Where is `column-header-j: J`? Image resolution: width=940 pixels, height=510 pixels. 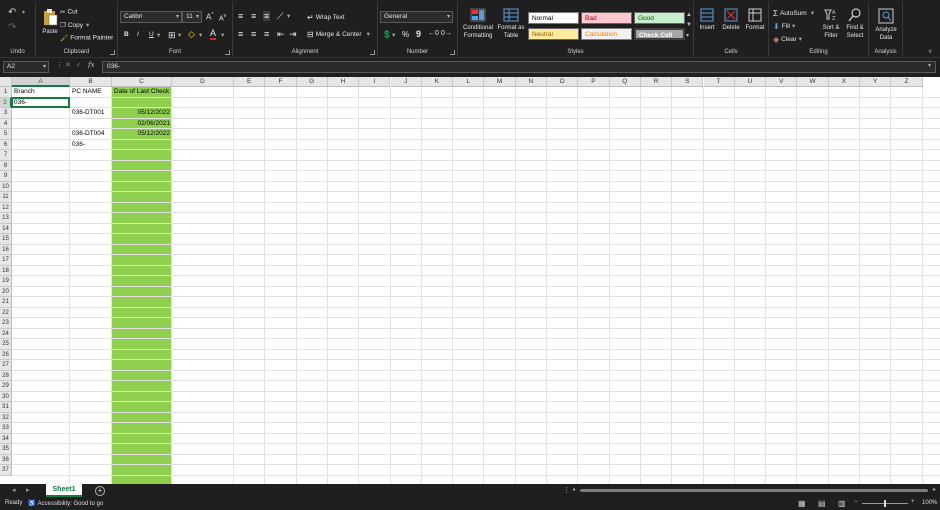 column-header-j: J is located at coordinates (406, 82).